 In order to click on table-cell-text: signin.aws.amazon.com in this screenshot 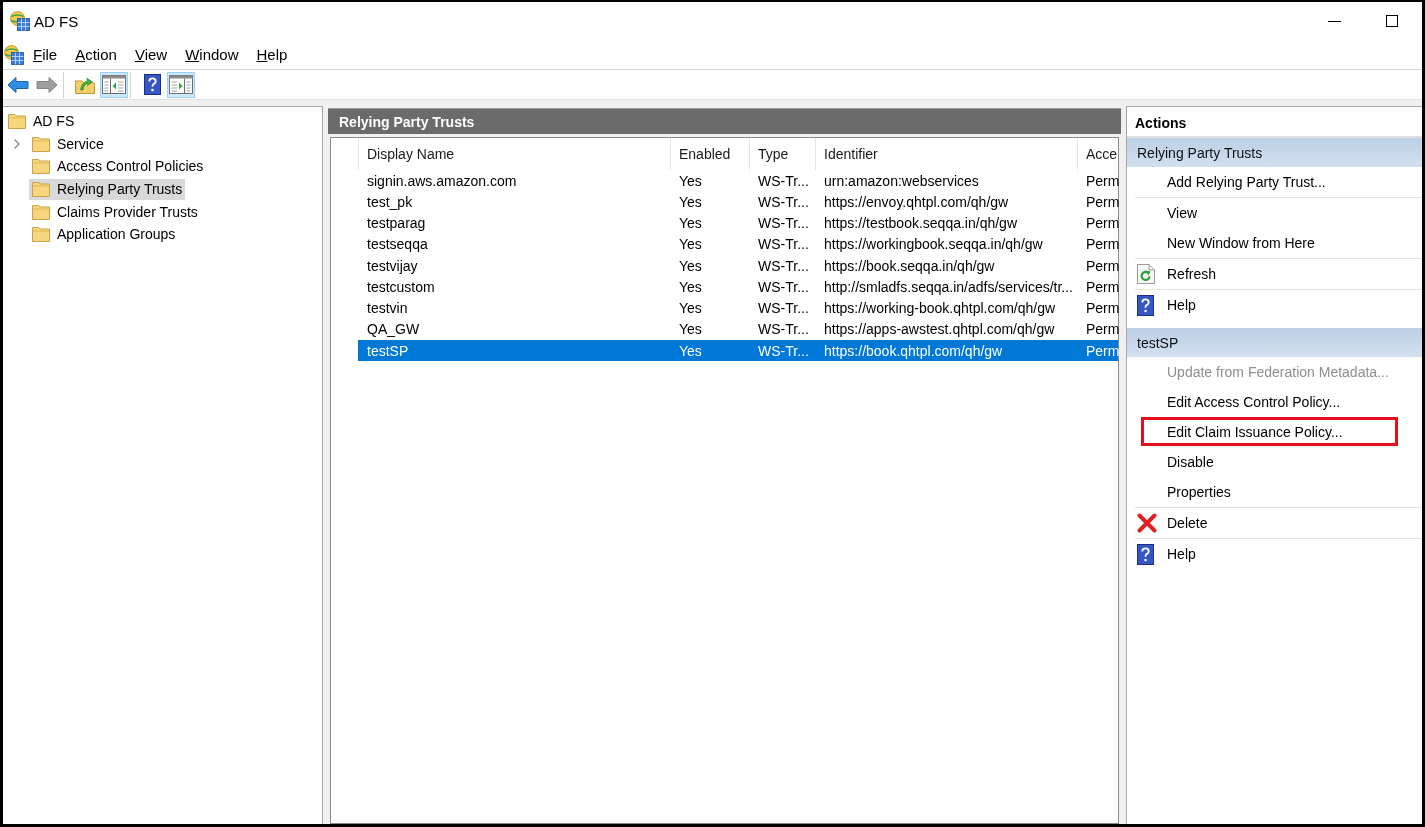, I will do `click(442, 181)`.